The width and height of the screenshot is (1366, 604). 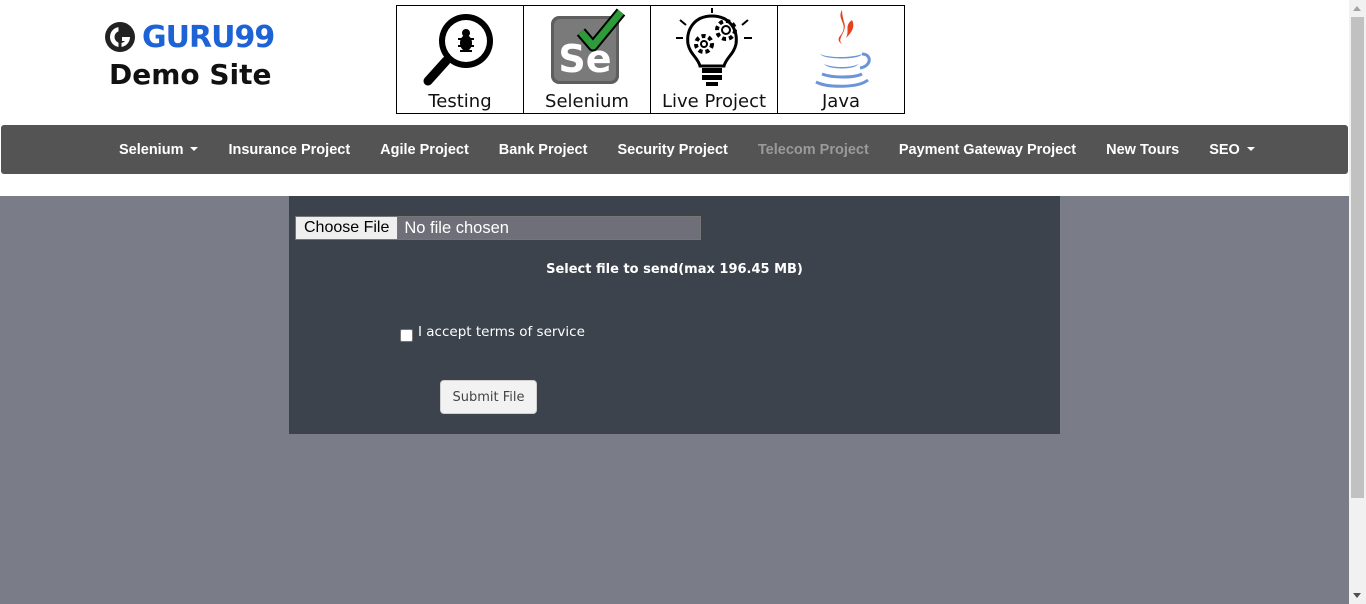 What do you see at coordinates (841, 101) in the screenshot?
I see `tile-label: Java` at bounding box center [841, 101].